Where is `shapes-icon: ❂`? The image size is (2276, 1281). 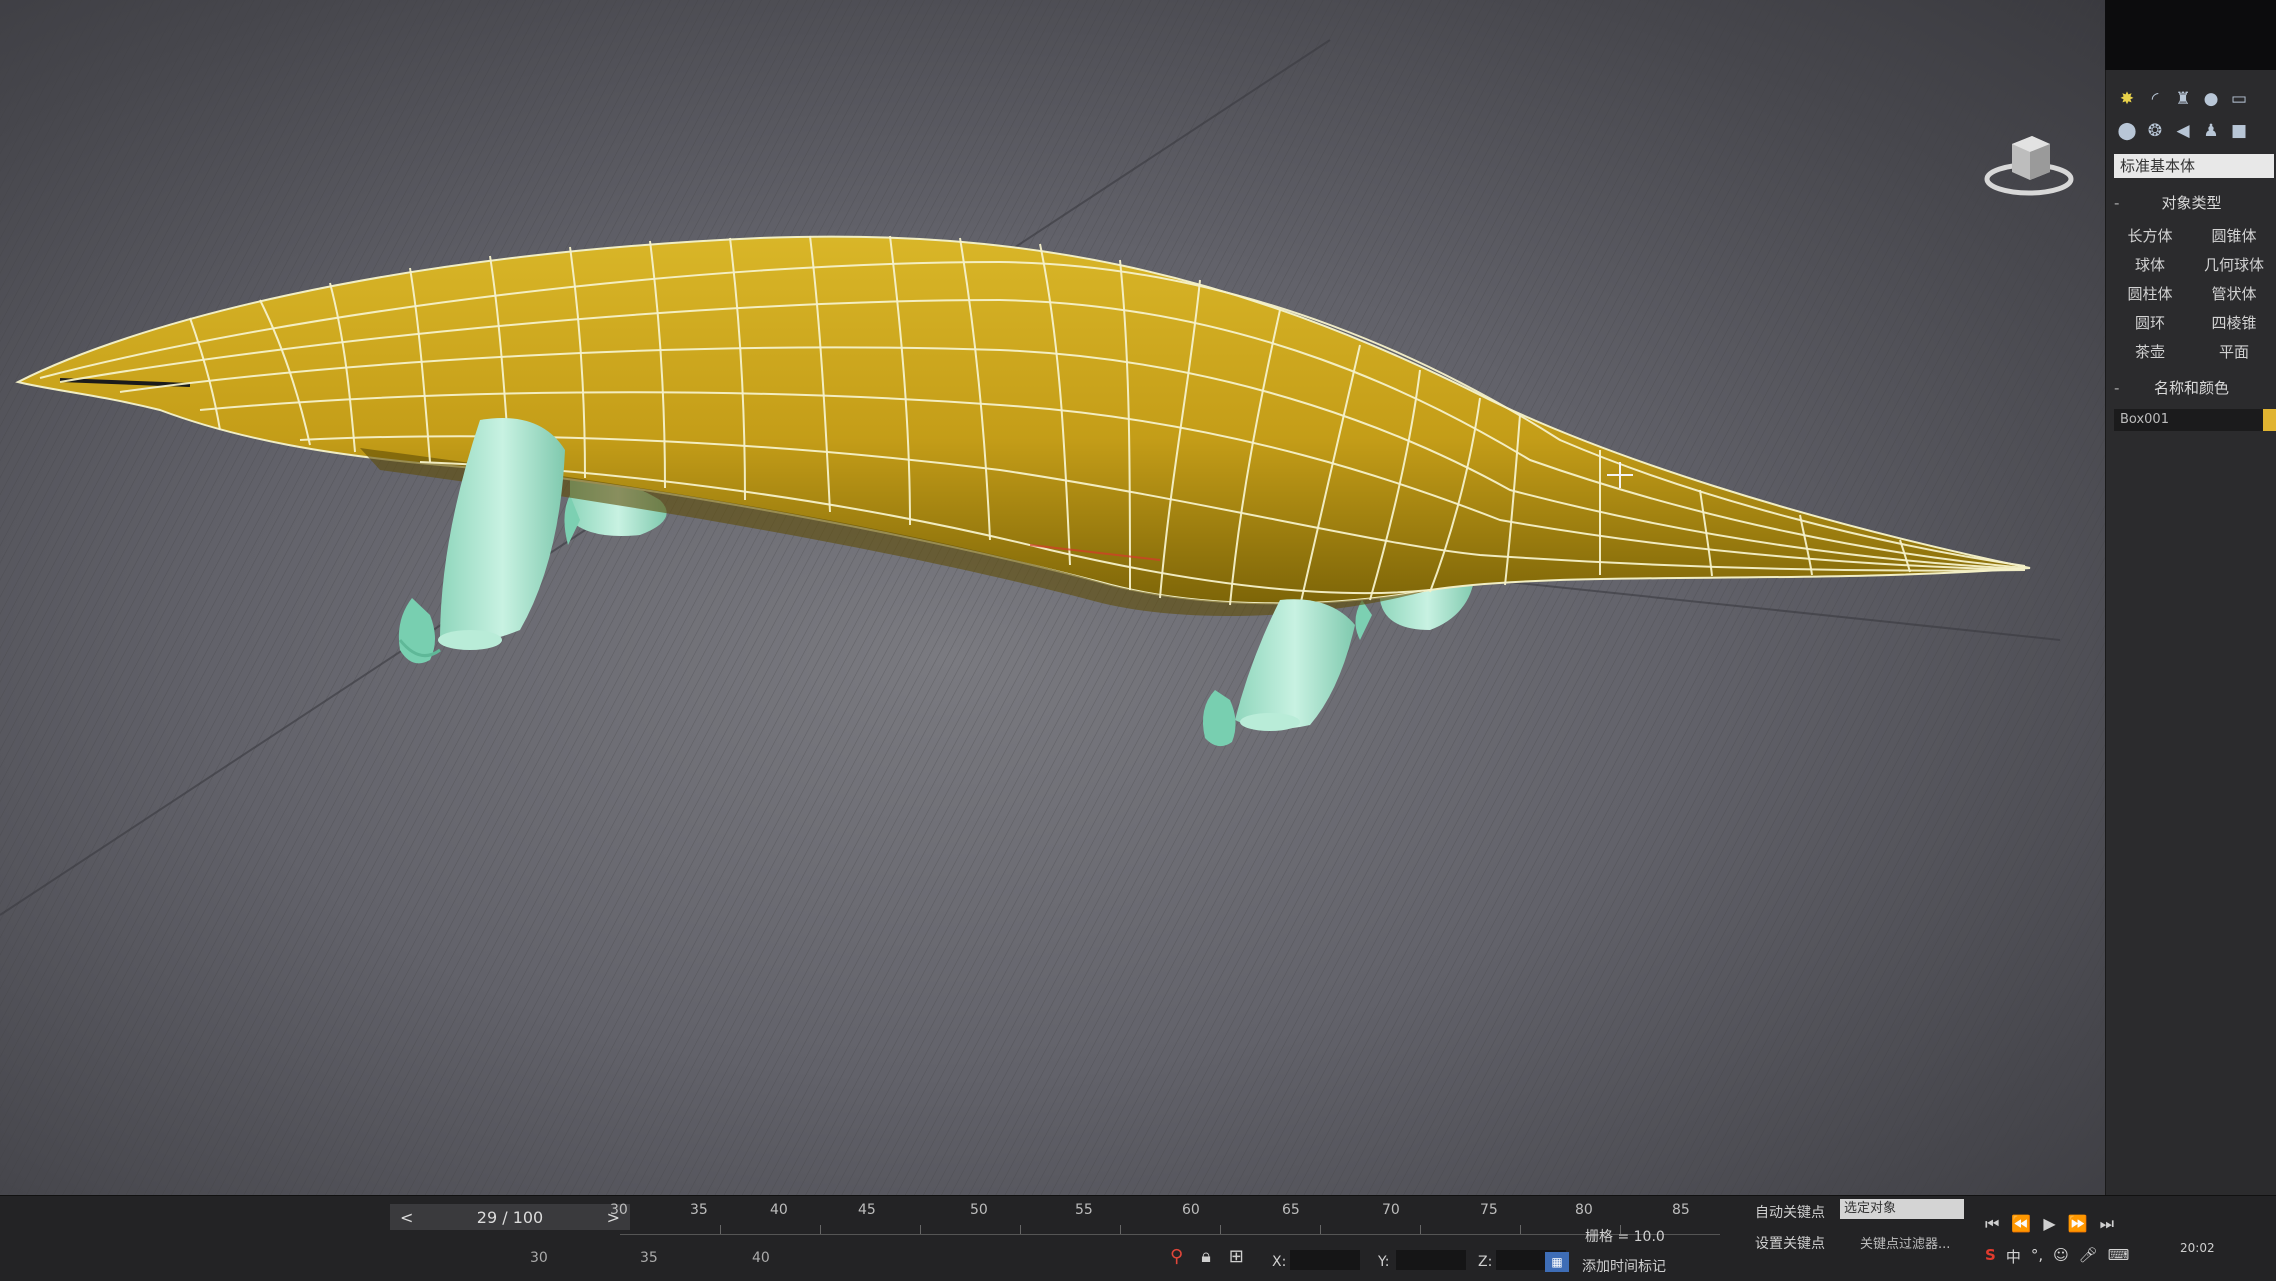 shapes-icon: ❂ is located at coordinates (2155, 131).